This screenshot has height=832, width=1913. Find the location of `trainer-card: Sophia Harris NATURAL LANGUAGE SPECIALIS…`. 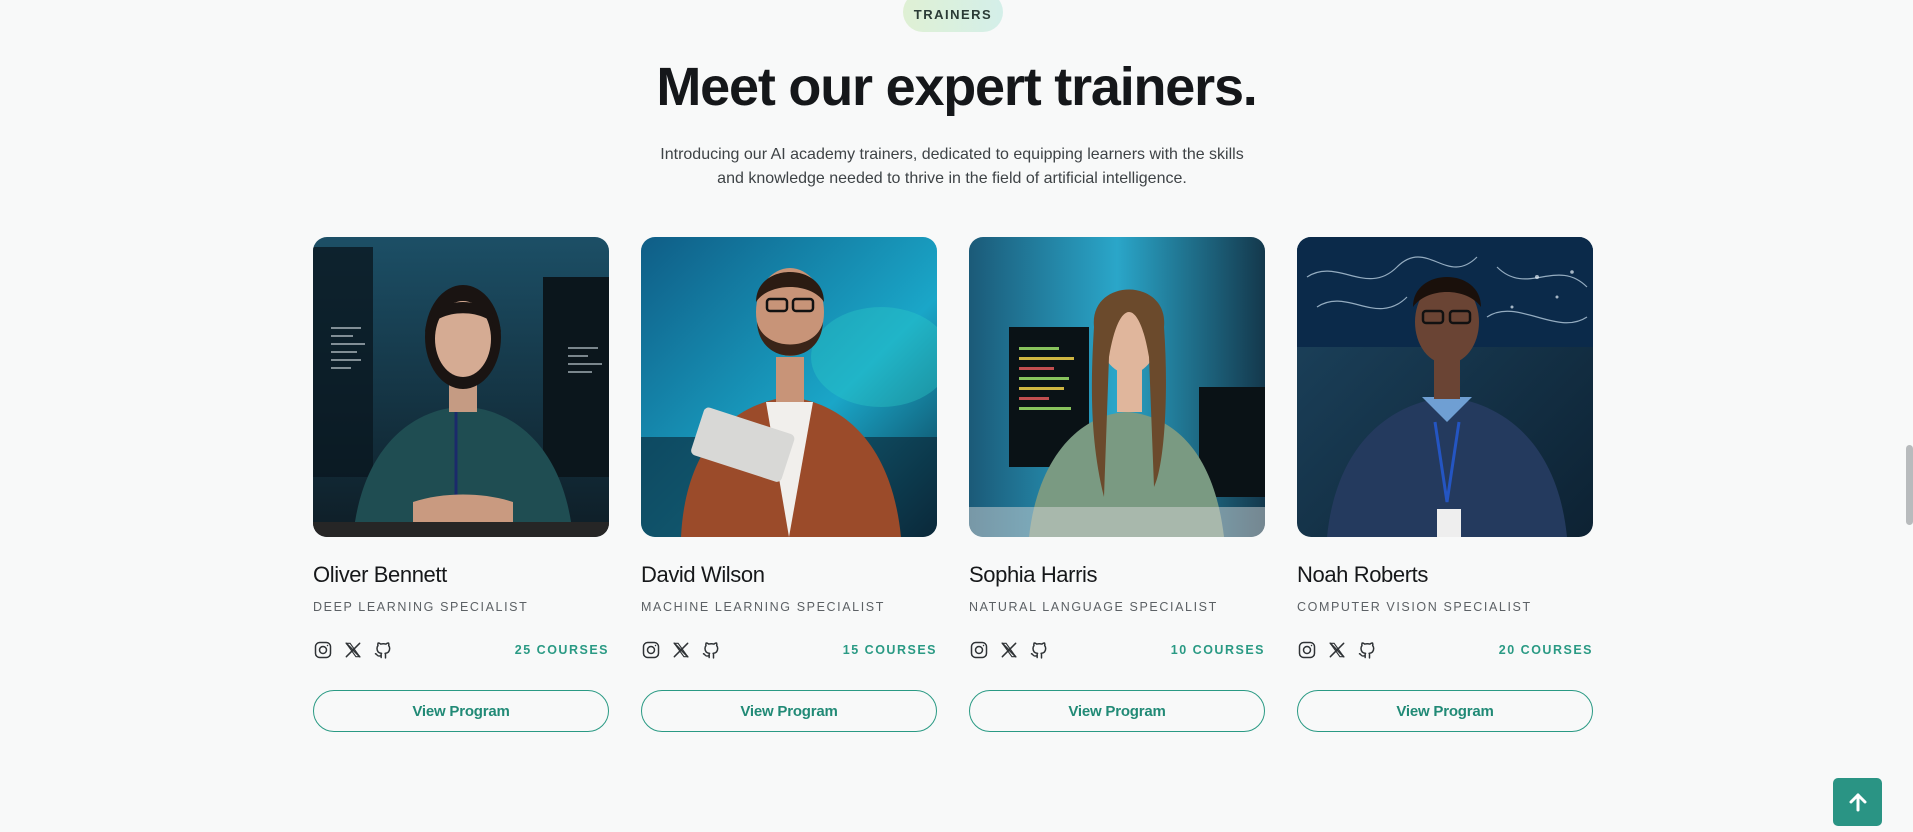

trainer-card: Sophia Harris NATURAL LANGUAGE SPECIALIS… is located at coordinates (1117, 484).